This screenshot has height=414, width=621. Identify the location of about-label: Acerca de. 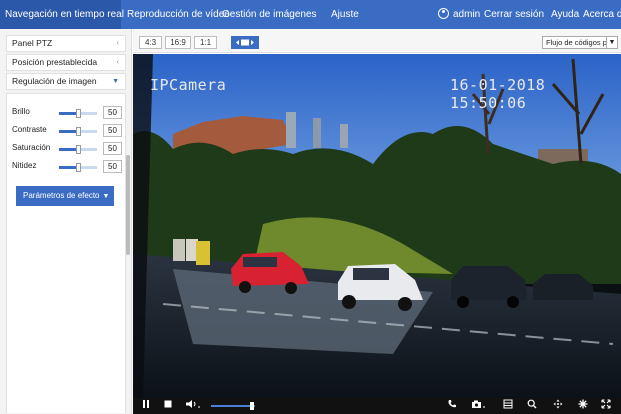
(602, 14).